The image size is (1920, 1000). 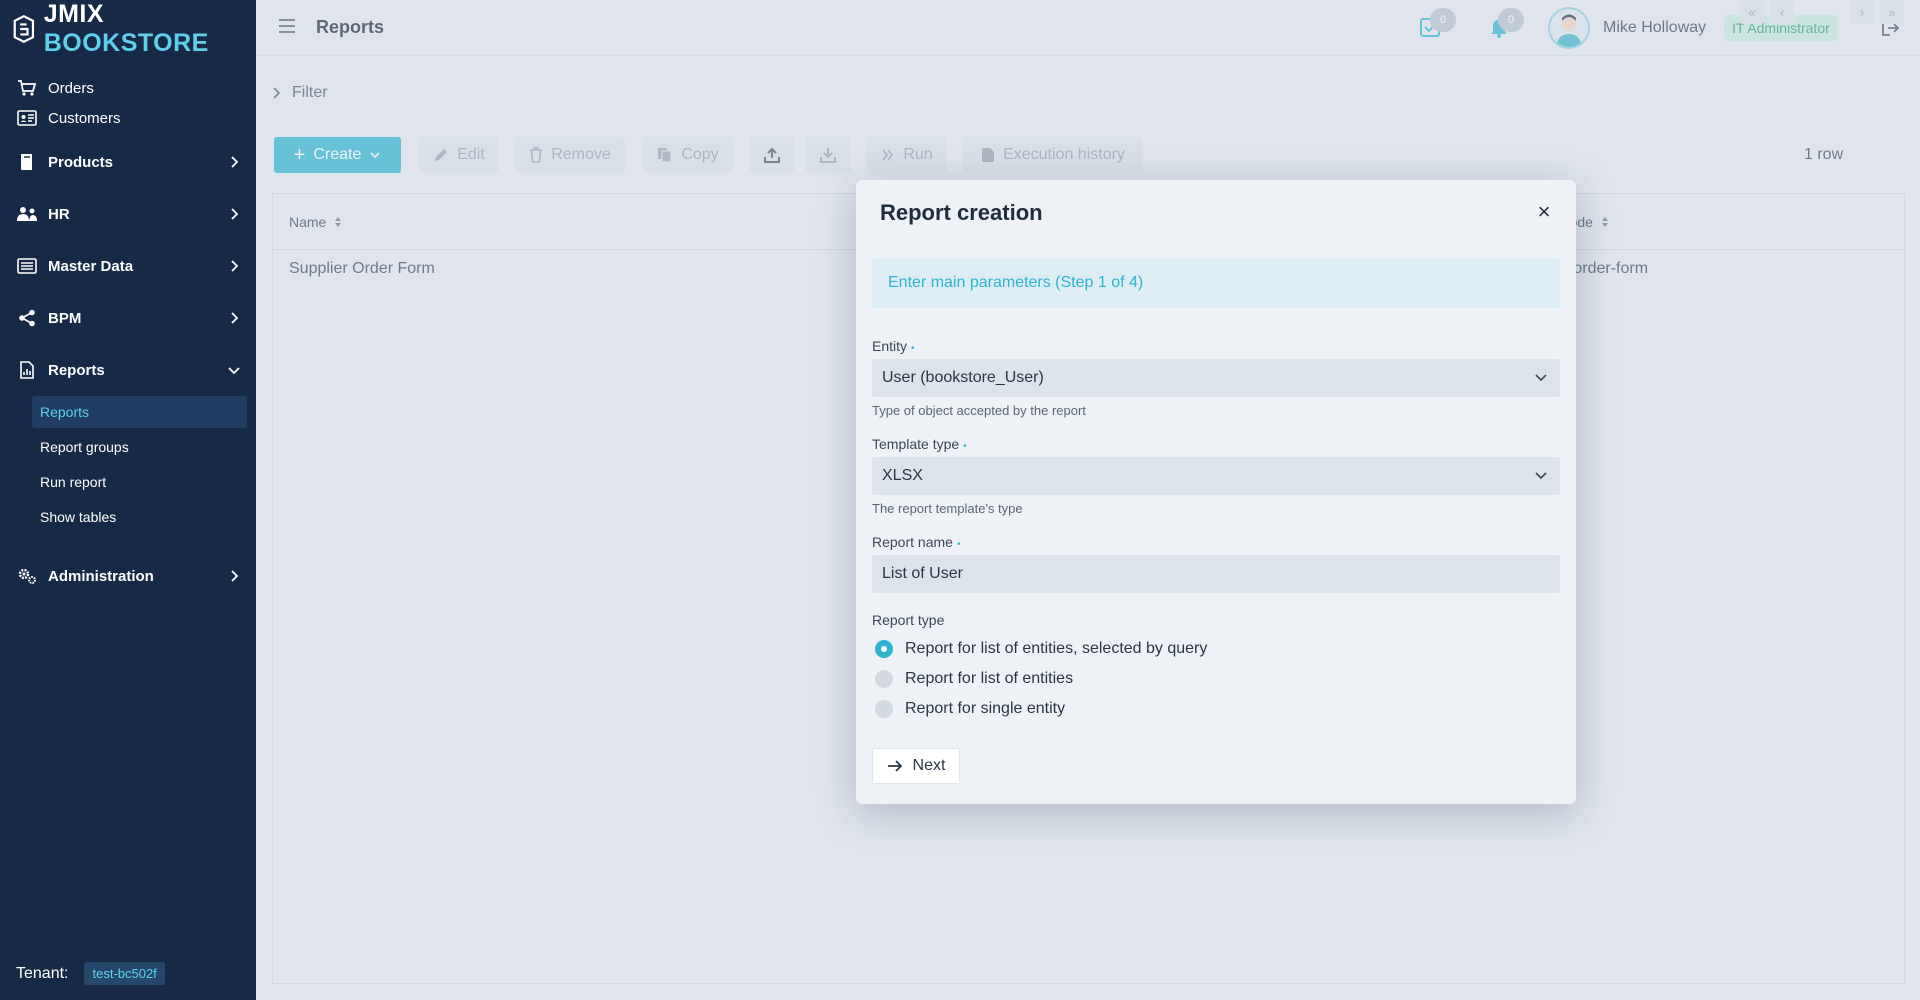 What do you see at coordinates (919, 444) in the screenshot?
I see `template-type-label: Template type •` at bounding box center [919, 444].